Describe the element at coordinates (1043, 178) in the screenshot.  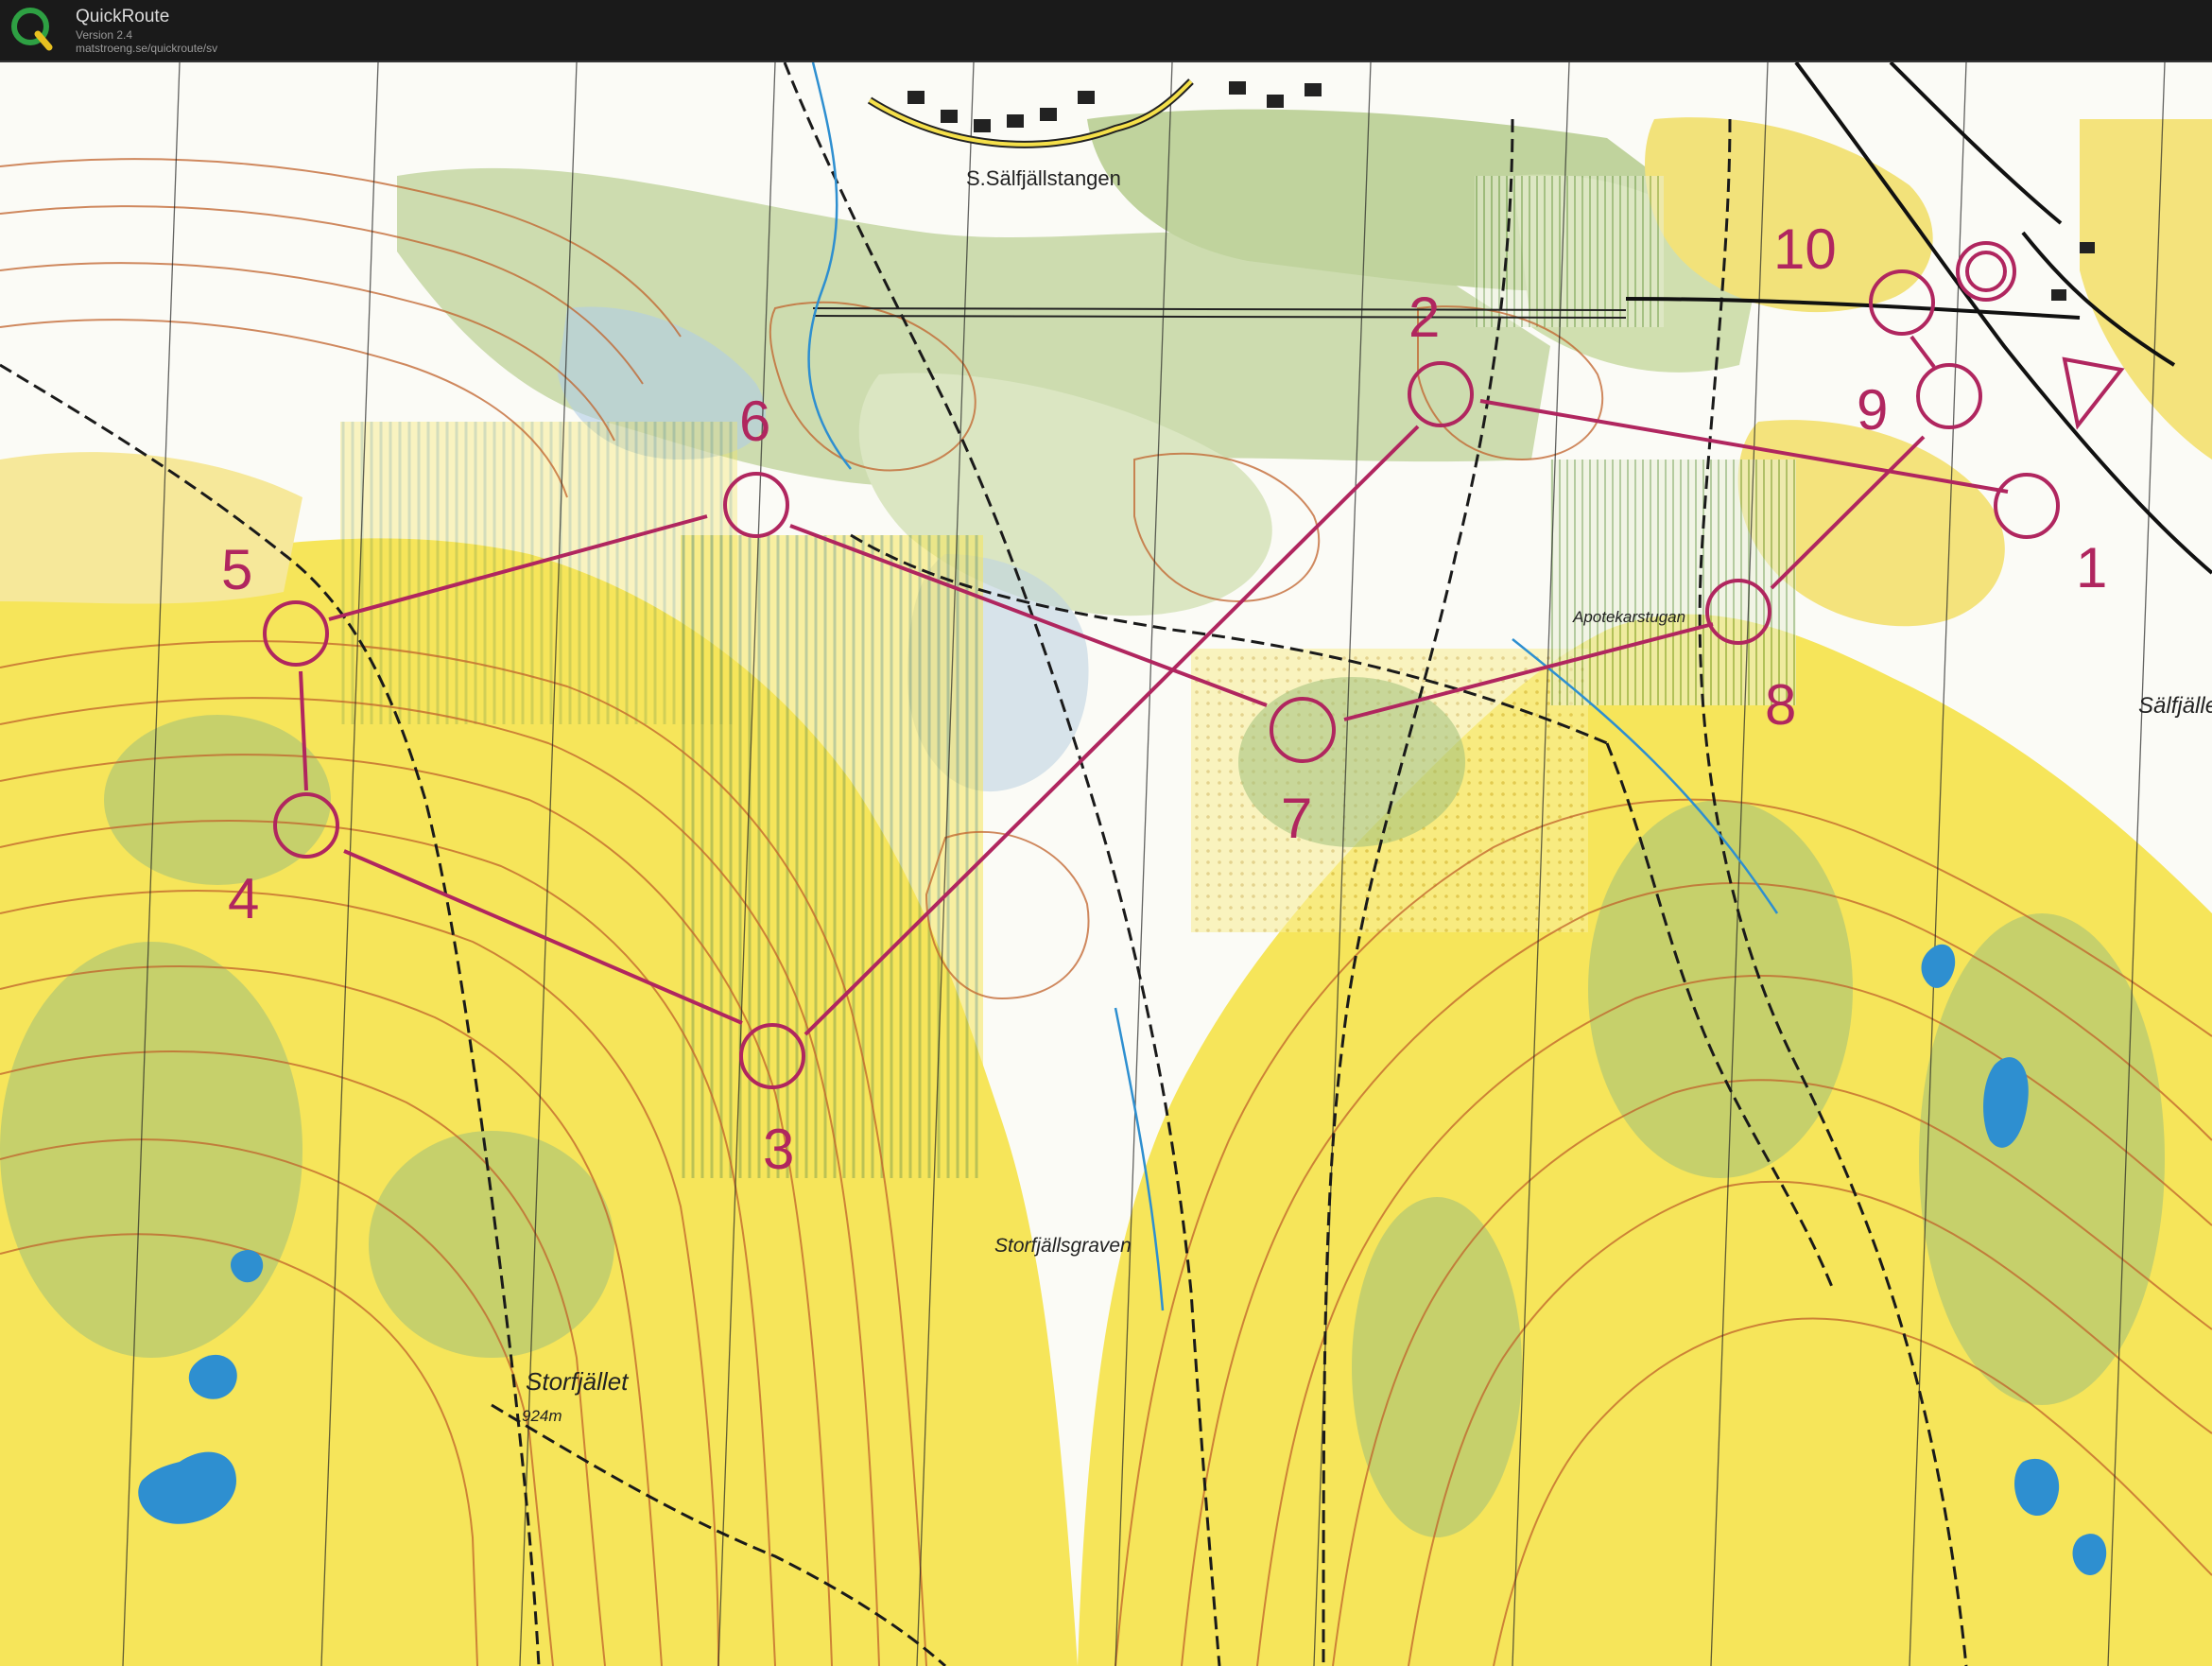
I see `place-s-salfjallstangen: S.Sälfjällstangen` at that location.